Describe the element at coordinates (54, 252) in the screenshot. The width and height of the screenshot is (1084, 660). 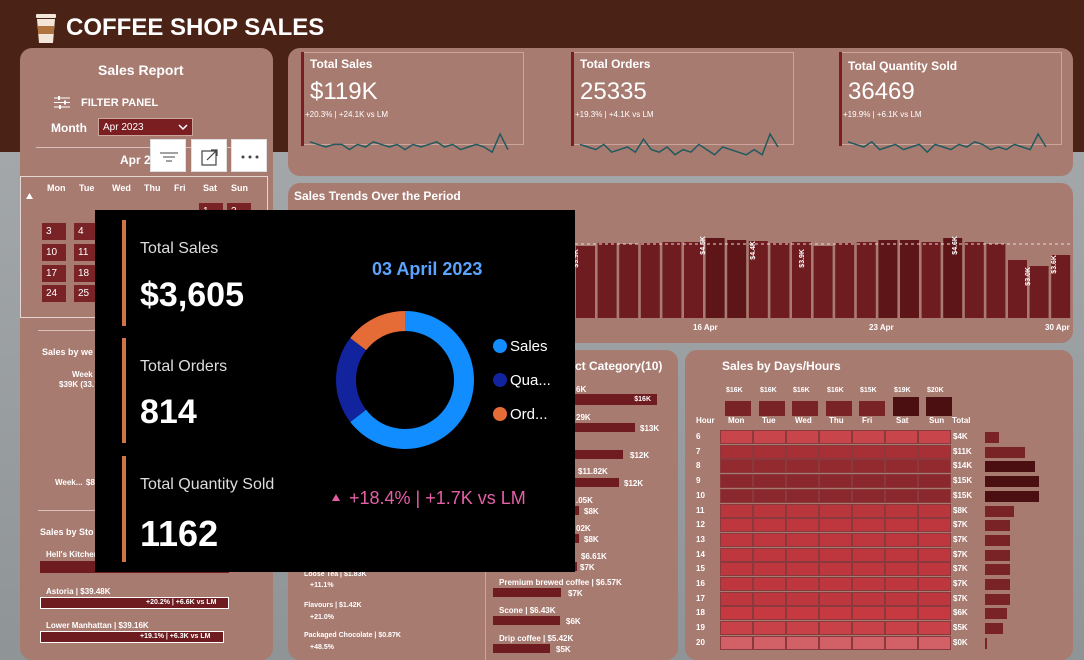
I see `calendar-day: 10` at that location.